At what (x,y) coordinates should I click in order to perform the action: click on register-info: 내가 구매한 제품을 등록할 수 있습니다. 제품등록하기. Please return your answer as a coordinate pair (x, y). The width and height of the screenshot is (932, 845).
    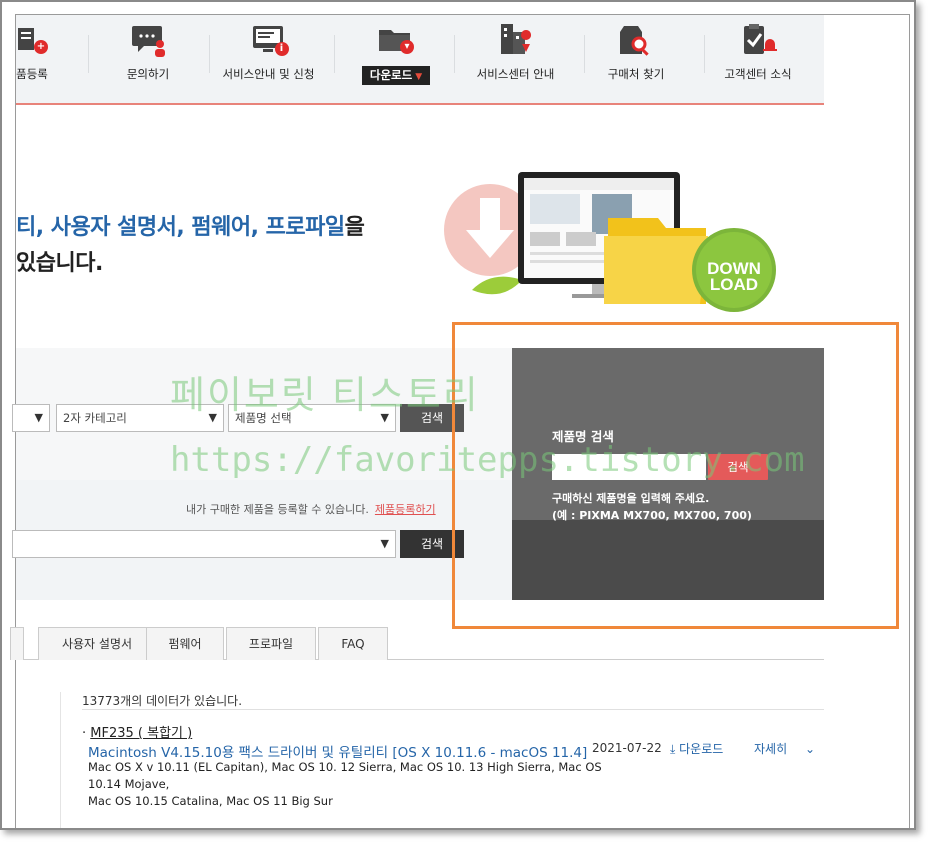
    Looking at the image, I should click on (311, 509).